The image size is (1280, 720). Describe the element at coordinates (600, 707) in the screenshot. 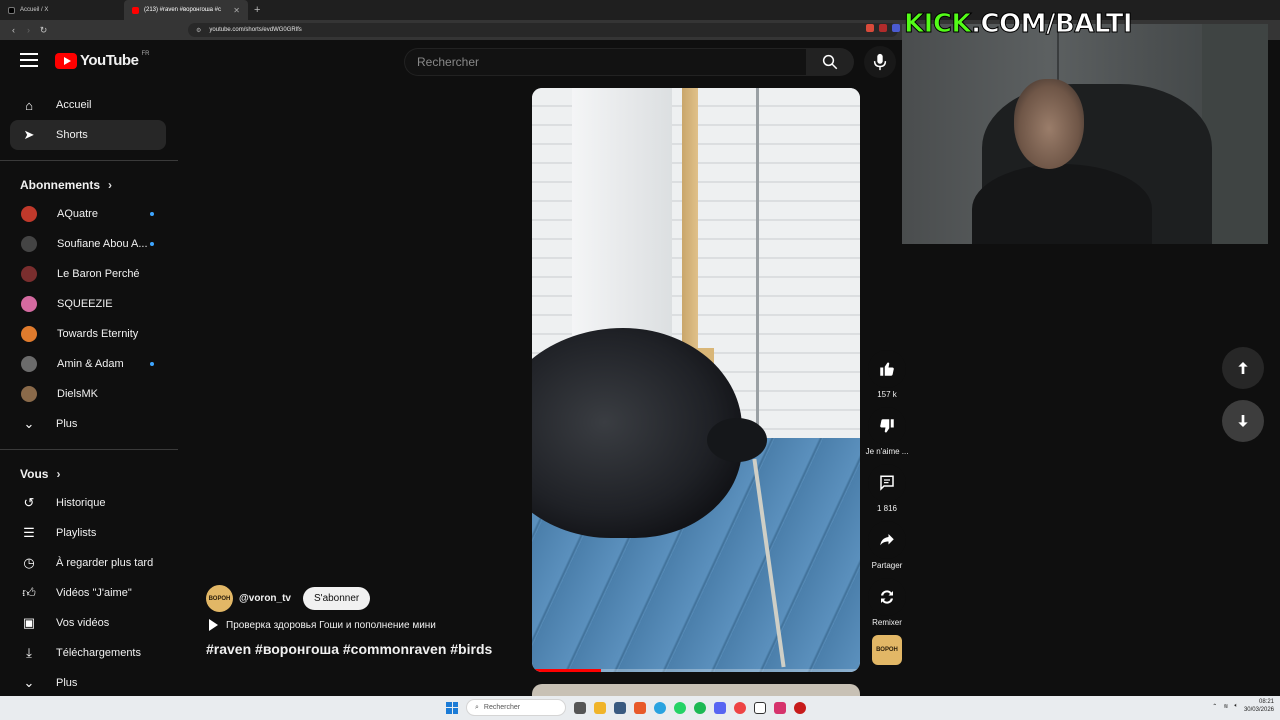

I see `file-explorer-icon` at that location.